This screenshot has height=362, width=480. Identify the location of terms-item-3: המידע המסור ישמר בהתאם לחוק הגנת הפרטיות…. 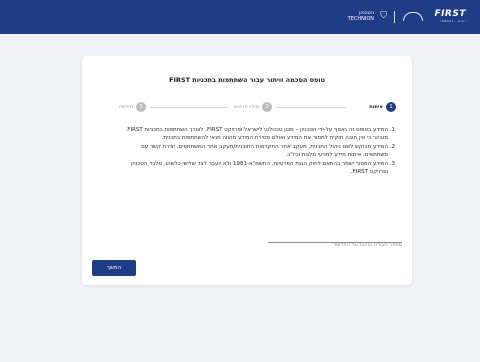
(255, 168).